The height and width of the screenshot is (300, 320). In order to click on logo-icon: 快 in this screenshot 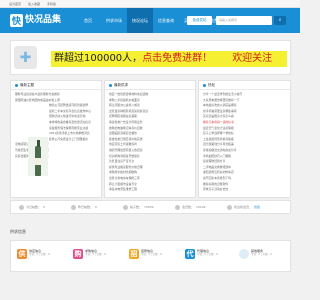, I will do `click(16, 20)`.